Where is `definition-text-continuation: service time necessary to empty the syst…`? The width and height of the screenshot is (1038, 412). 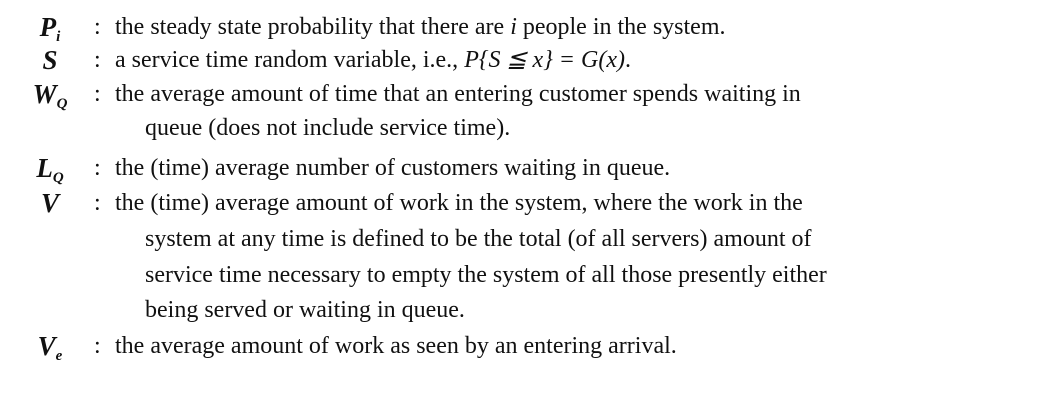
definition-text-continuation: service time necessary to empty the syst… is located at coordinates (486, 275).